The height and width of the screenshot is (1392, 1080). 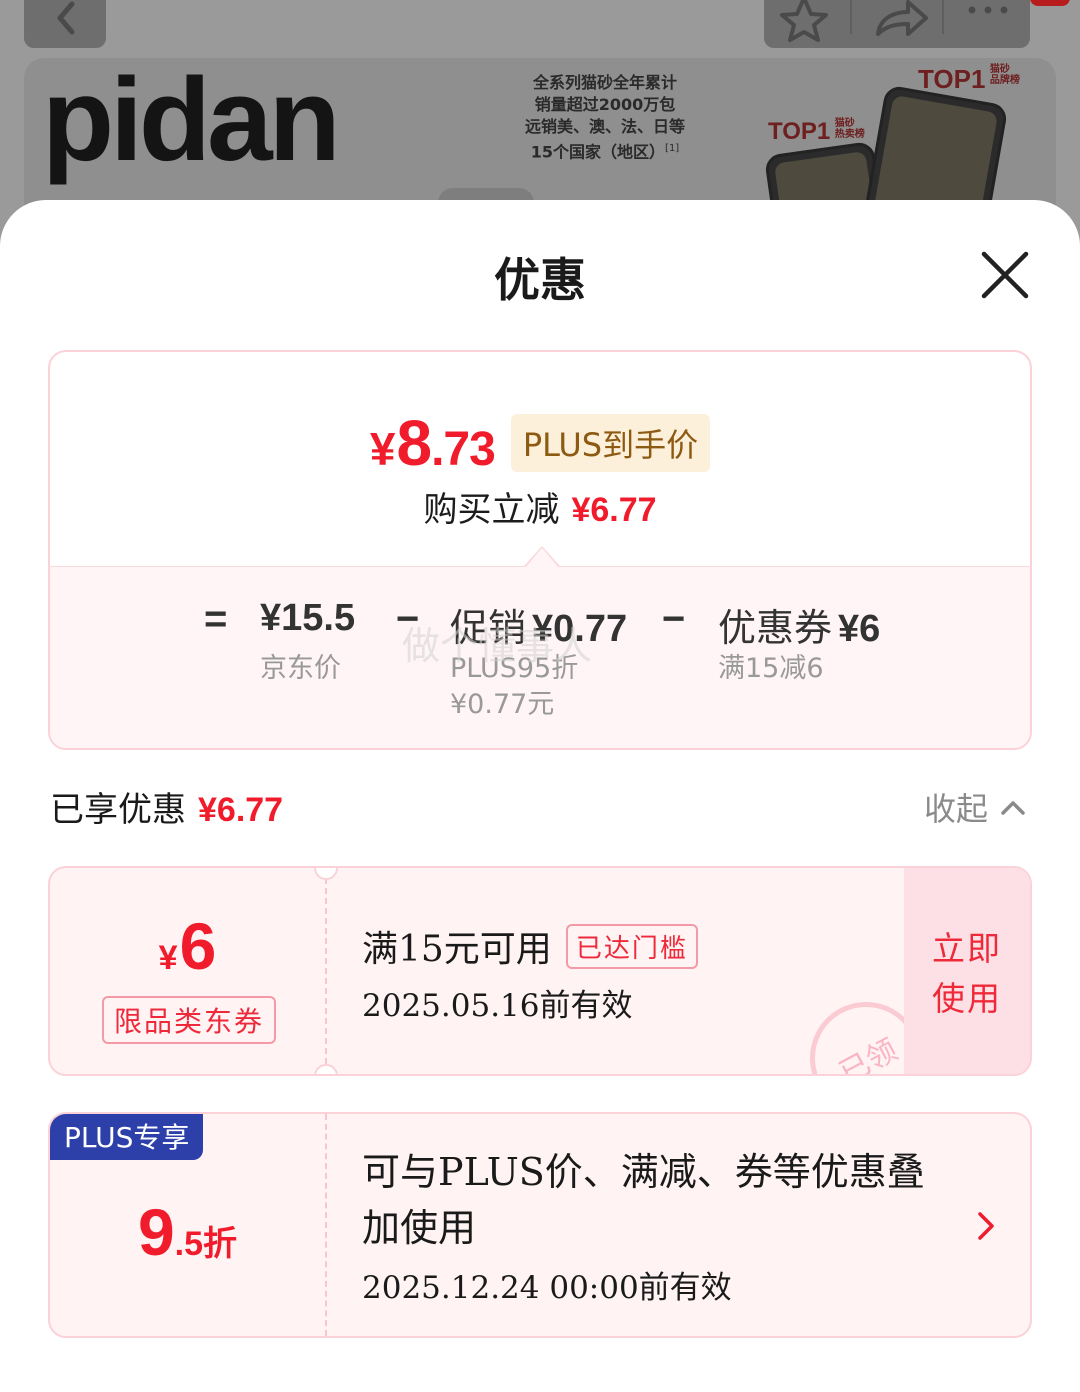 I want to click on chevron-up-icon, so click(x=1013, y=808).